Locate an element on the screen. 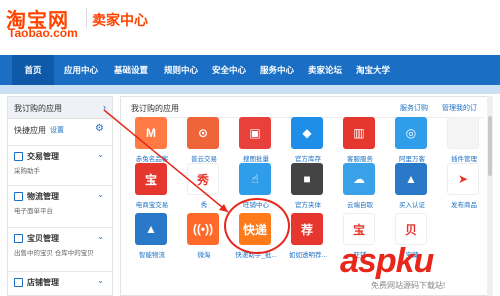 The width and height of the screenshot is (500, 296). chevron-right-icon: › is located at coordinates (104, 107).